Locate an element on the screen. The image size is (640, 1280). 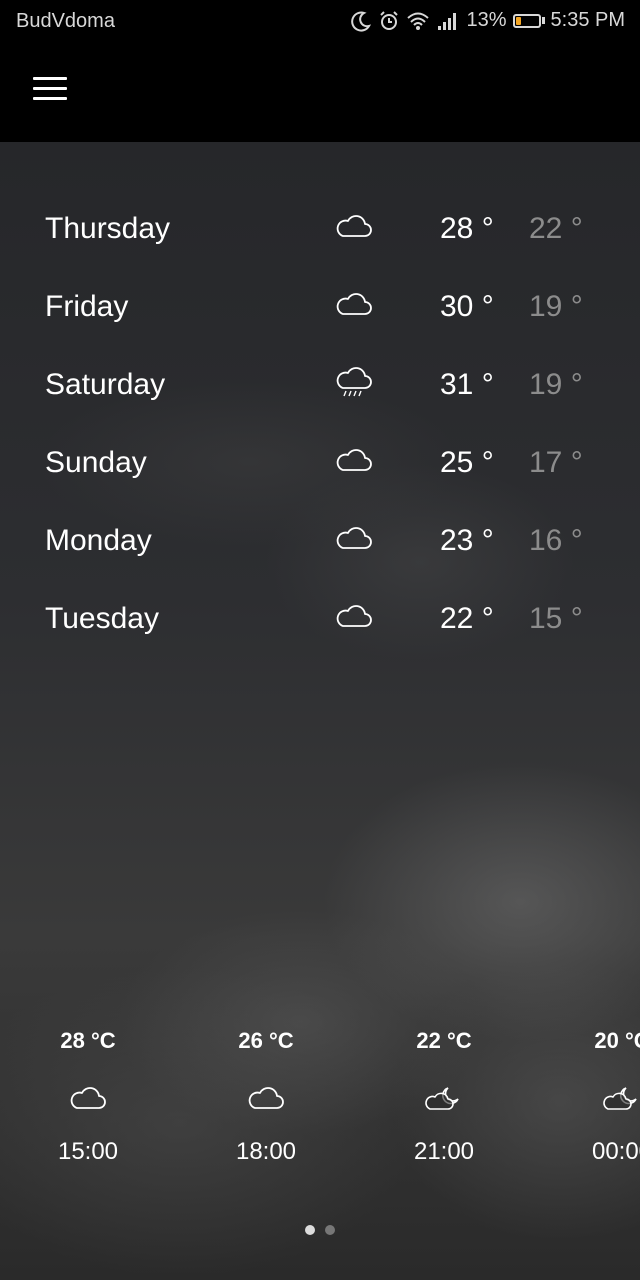
low-temp: 17 ° is located at coordinates (556, 462).